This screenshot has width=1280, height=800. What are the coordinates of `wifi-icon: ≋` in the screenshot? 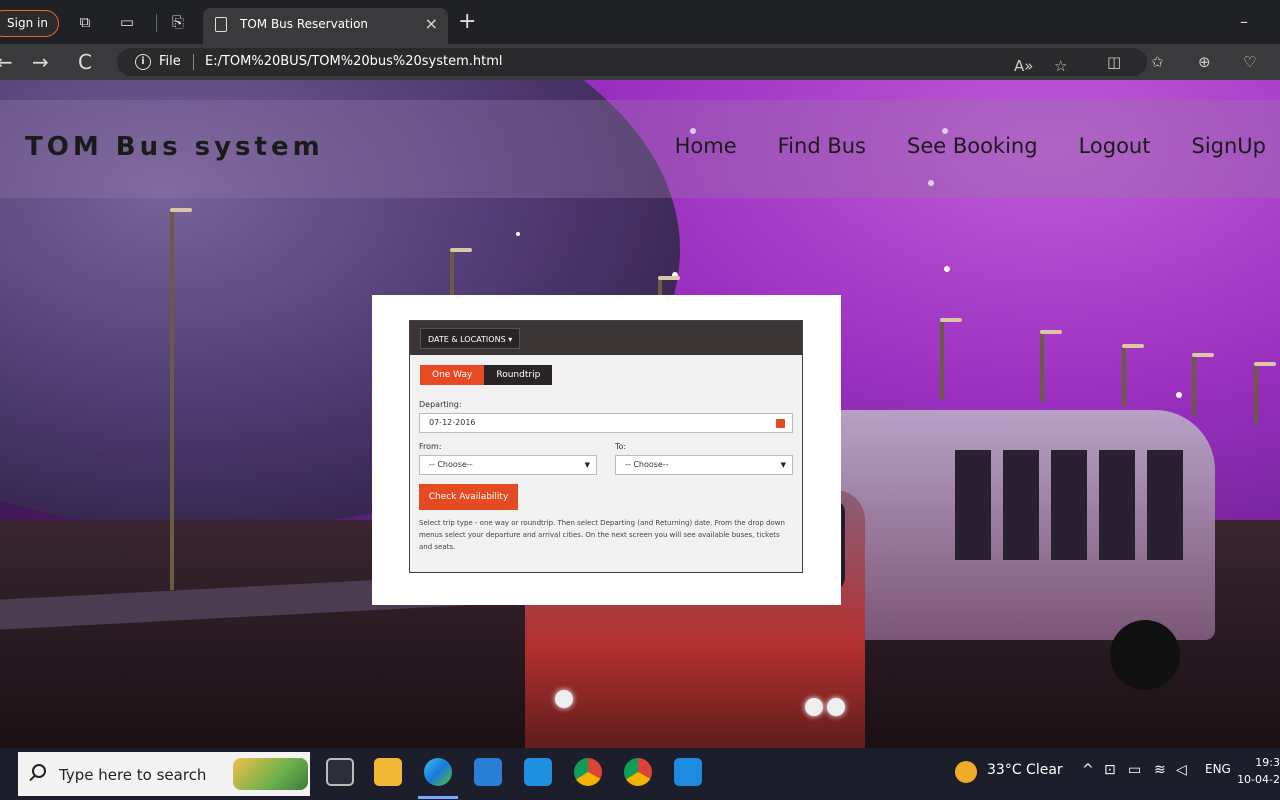 It's located at (1160, 770).